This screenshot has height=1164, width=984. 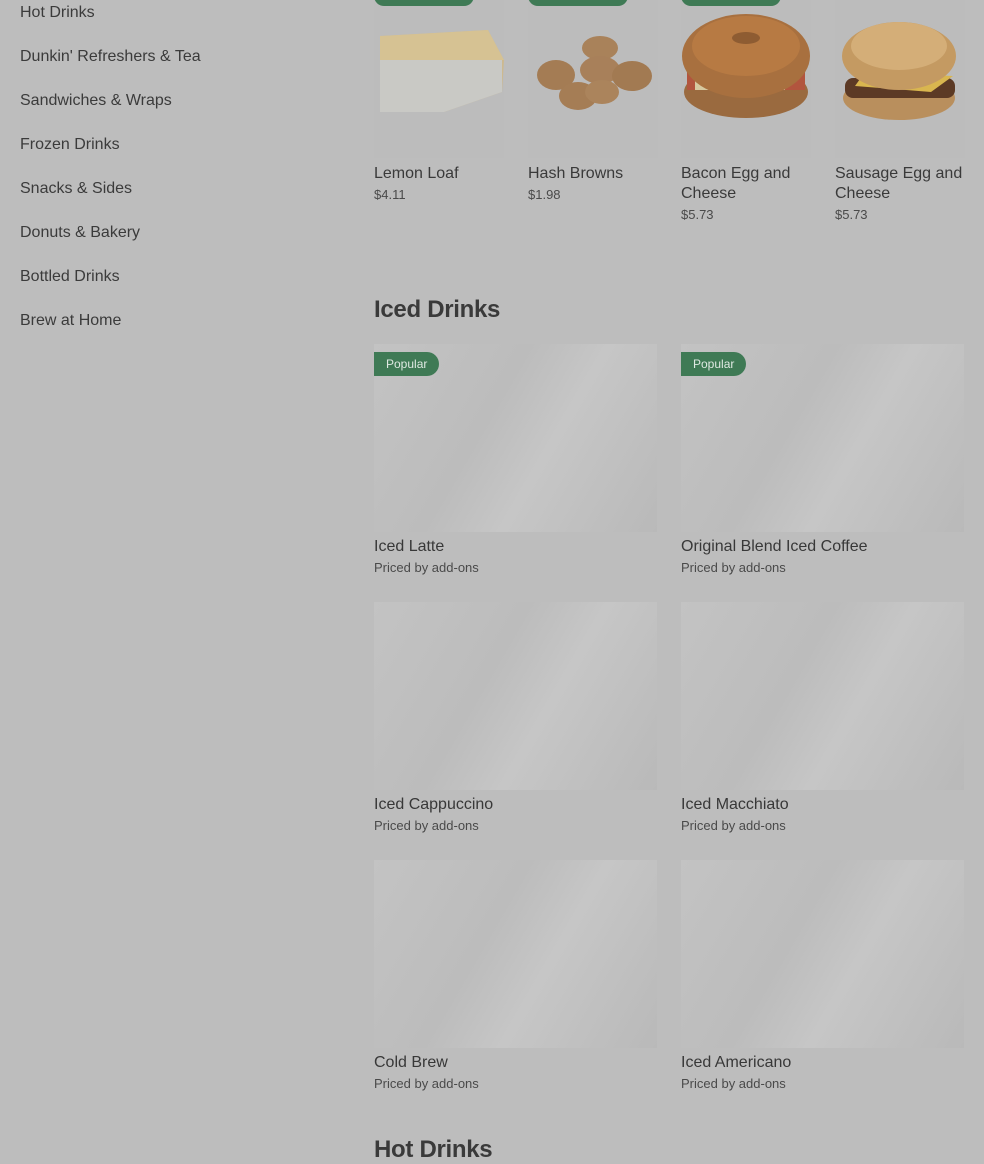 I want to click on sidebar-item-snacks-sides: Snacks & Sides, so click(x=76, y=189).